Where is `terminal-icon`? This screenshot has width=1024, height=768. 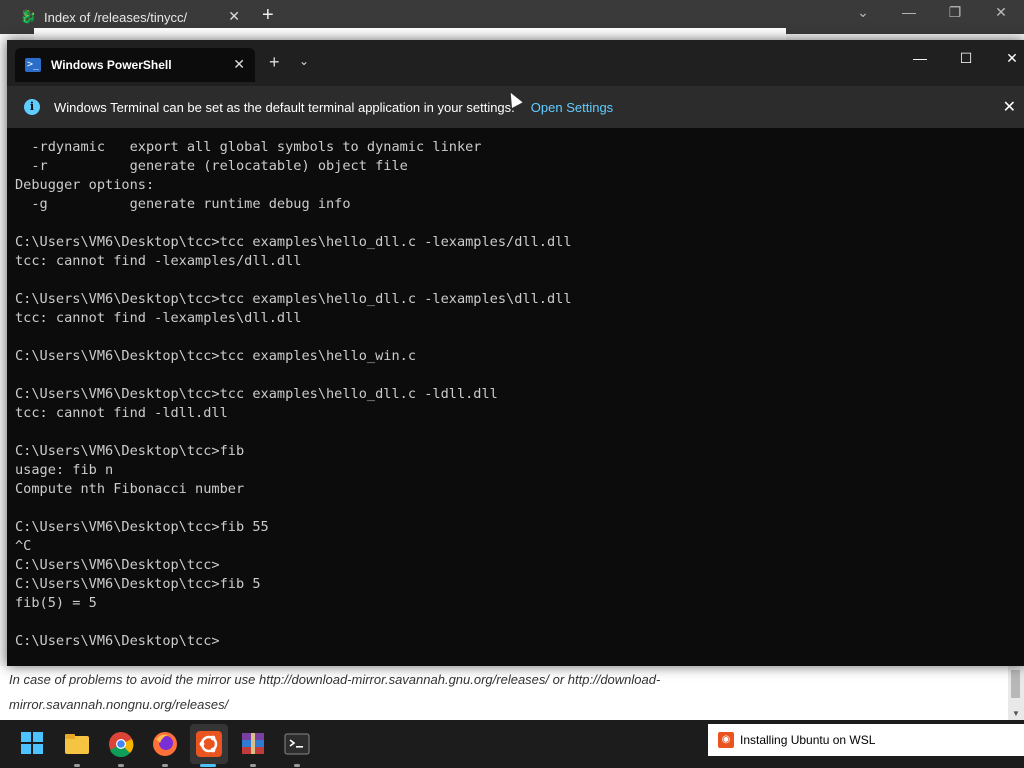
terminal-icon is located at coordinates (297, 744).